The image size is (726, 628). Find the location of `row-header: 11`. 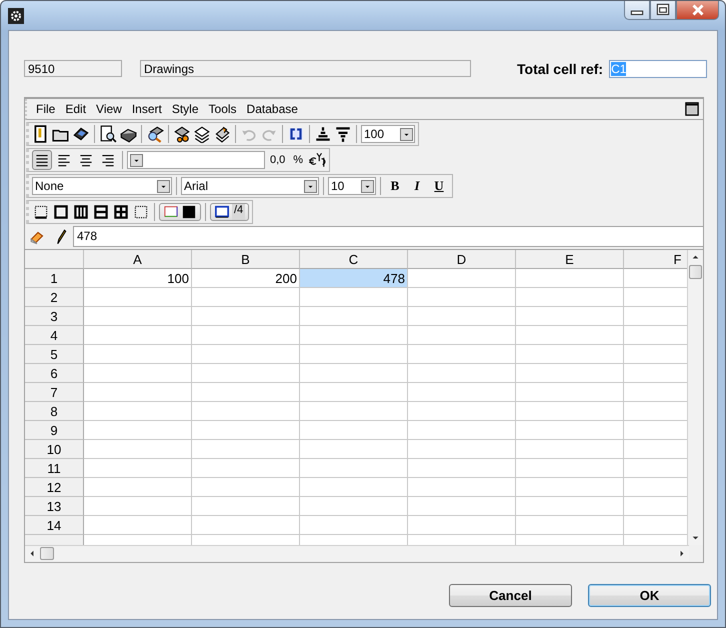

row-header: 11 is located at coordinates (54, 468).